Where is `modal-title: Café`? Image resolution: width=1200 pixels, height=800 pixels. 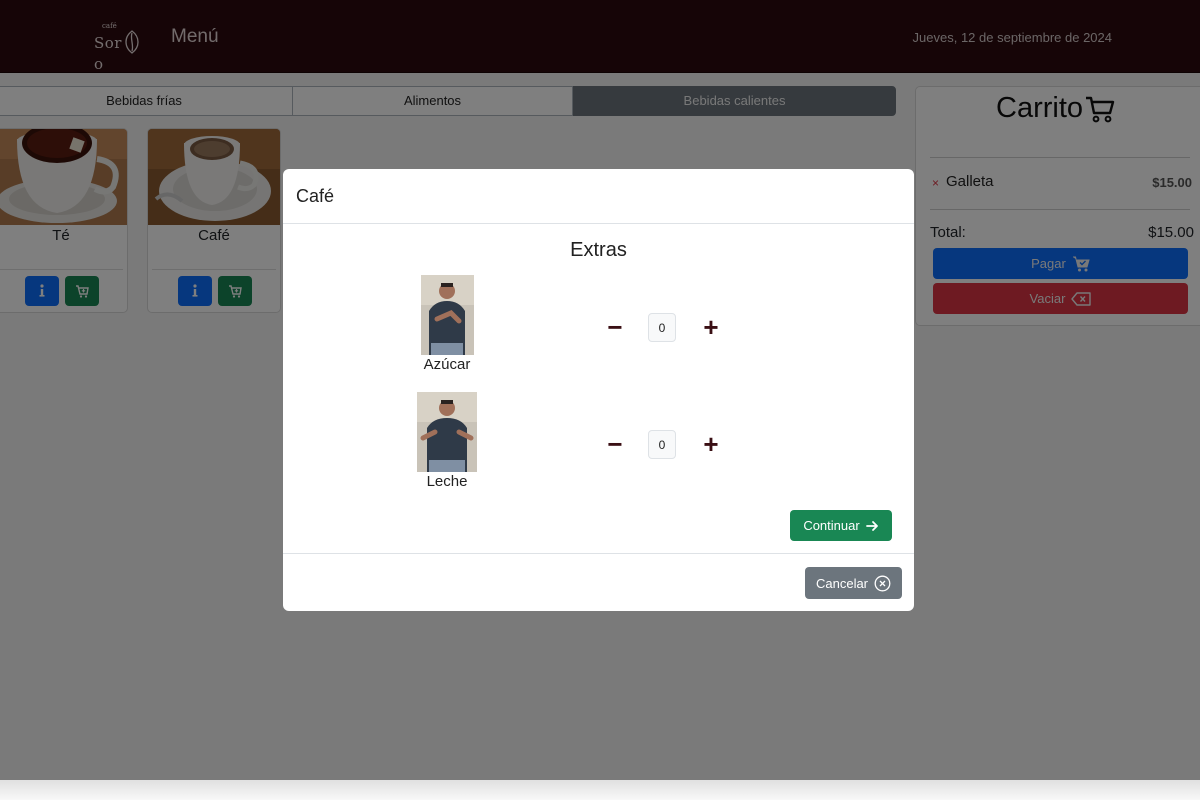
modal-title: Café is located at coordinates (315, 196).